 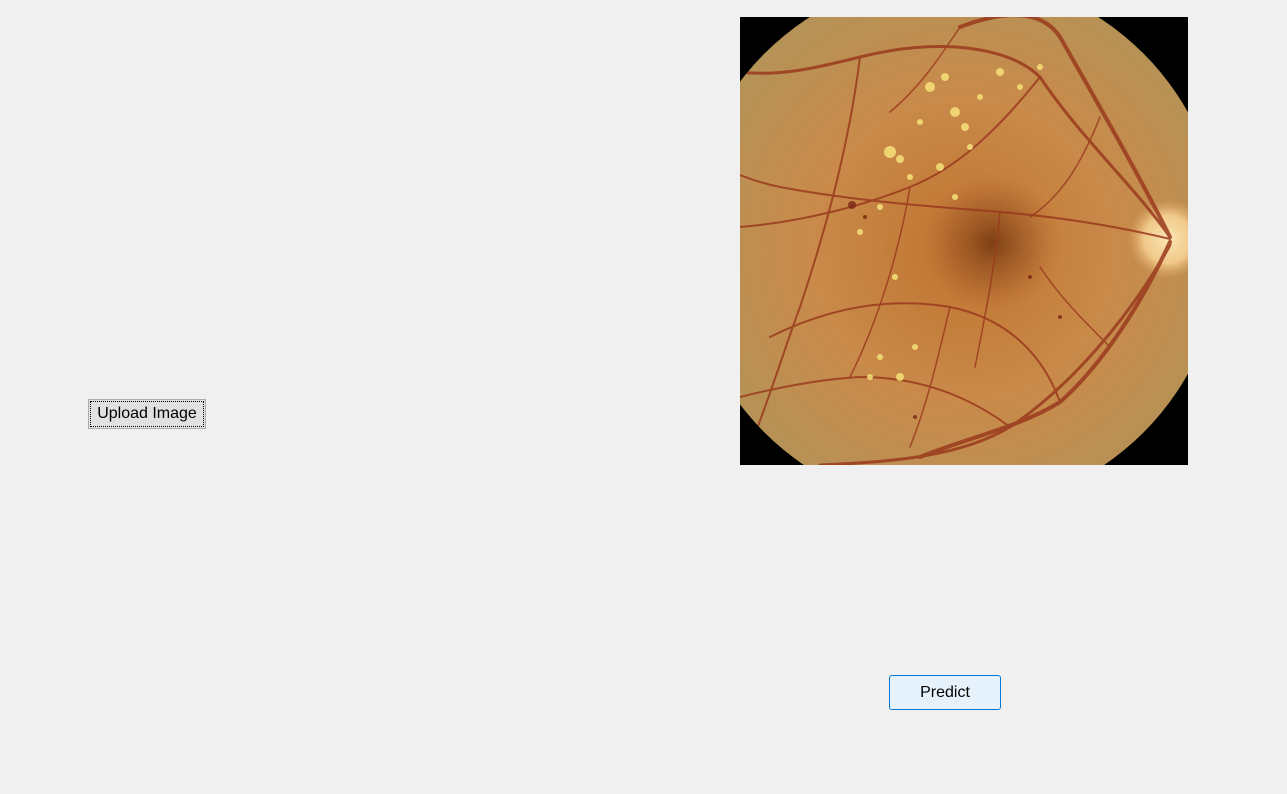 I want to click on upload-image-button: Upload Image, so click(x=147, y=414).